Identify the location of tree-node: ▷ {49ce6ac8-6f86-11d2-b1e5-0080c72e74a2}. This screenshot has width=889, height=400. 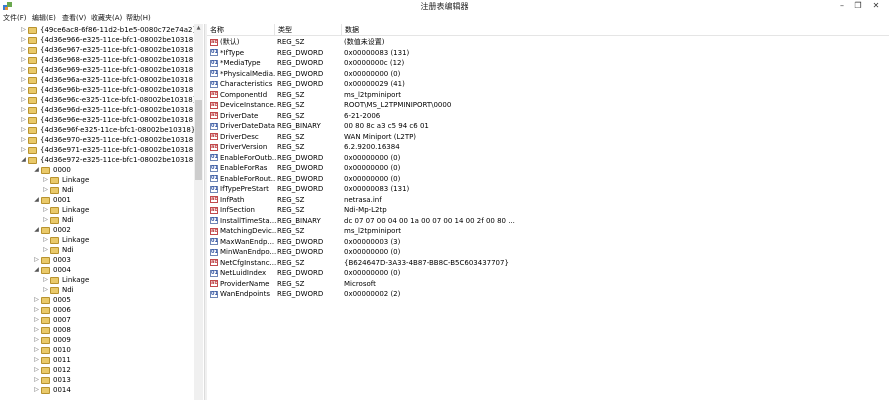
(98, 30).